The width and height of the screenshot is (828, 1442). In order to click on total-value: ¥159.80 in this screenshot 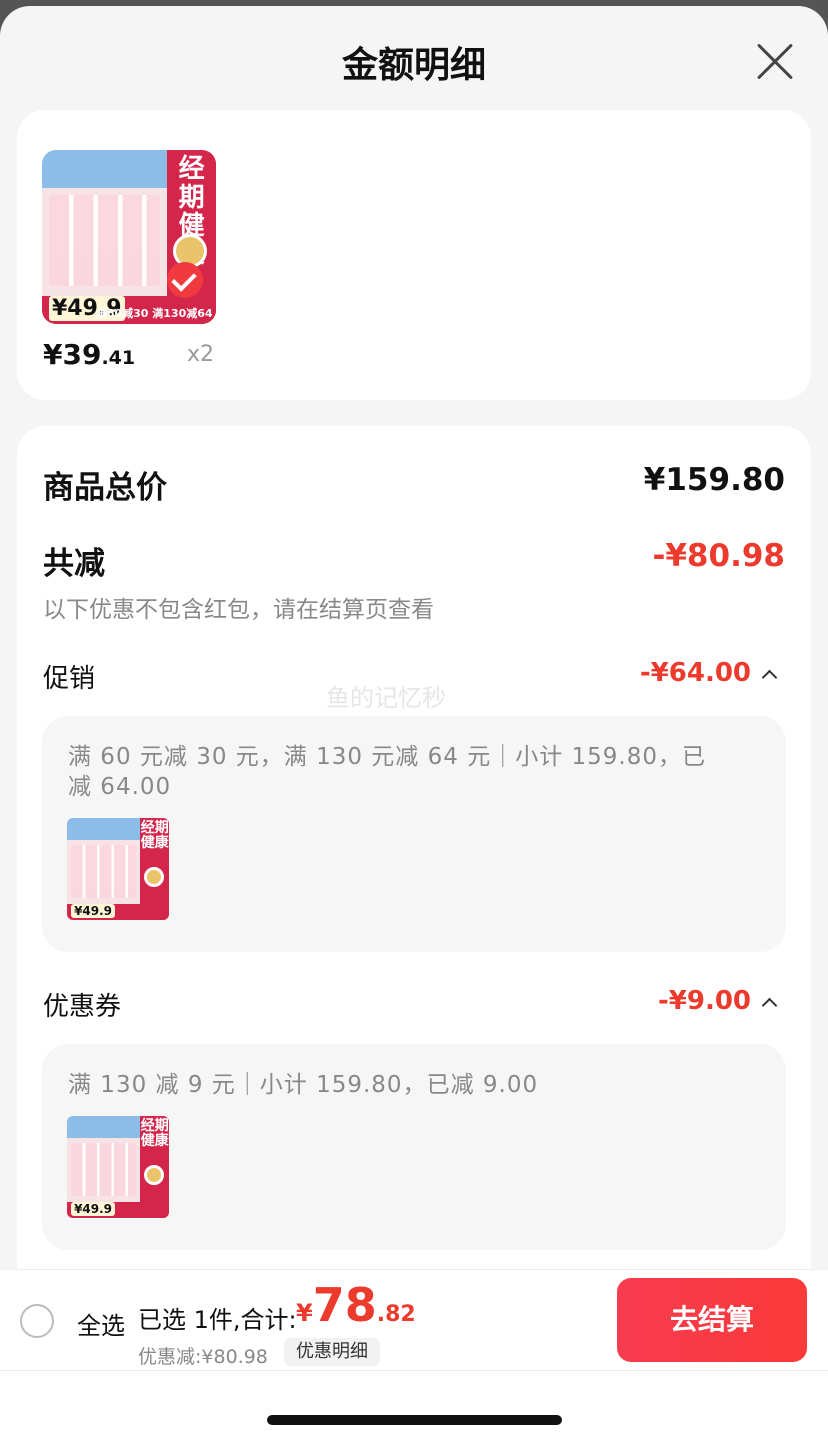, I will do `click(714, 480)`.